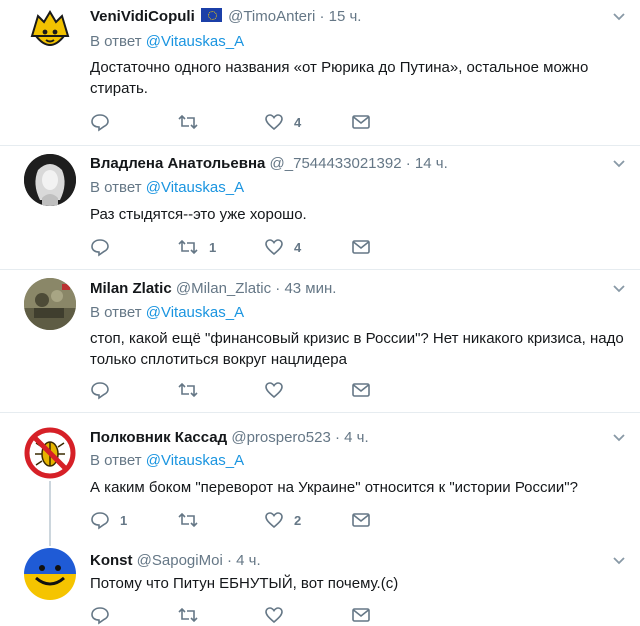  Describe the element at coordinates (180, 560) in the screenshot. I see `author-handle: @SapogiMoi` at that location.